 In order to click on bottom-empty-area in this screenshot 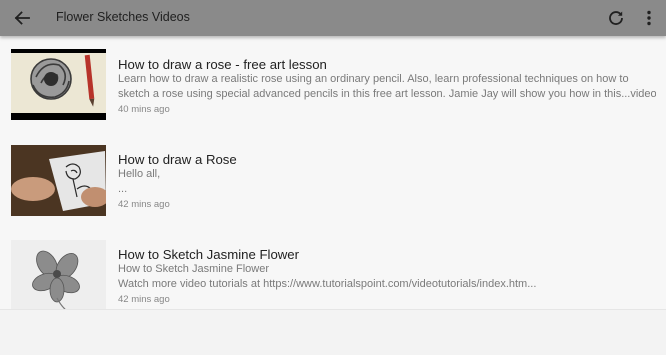, I will do `click(333, 332)`.